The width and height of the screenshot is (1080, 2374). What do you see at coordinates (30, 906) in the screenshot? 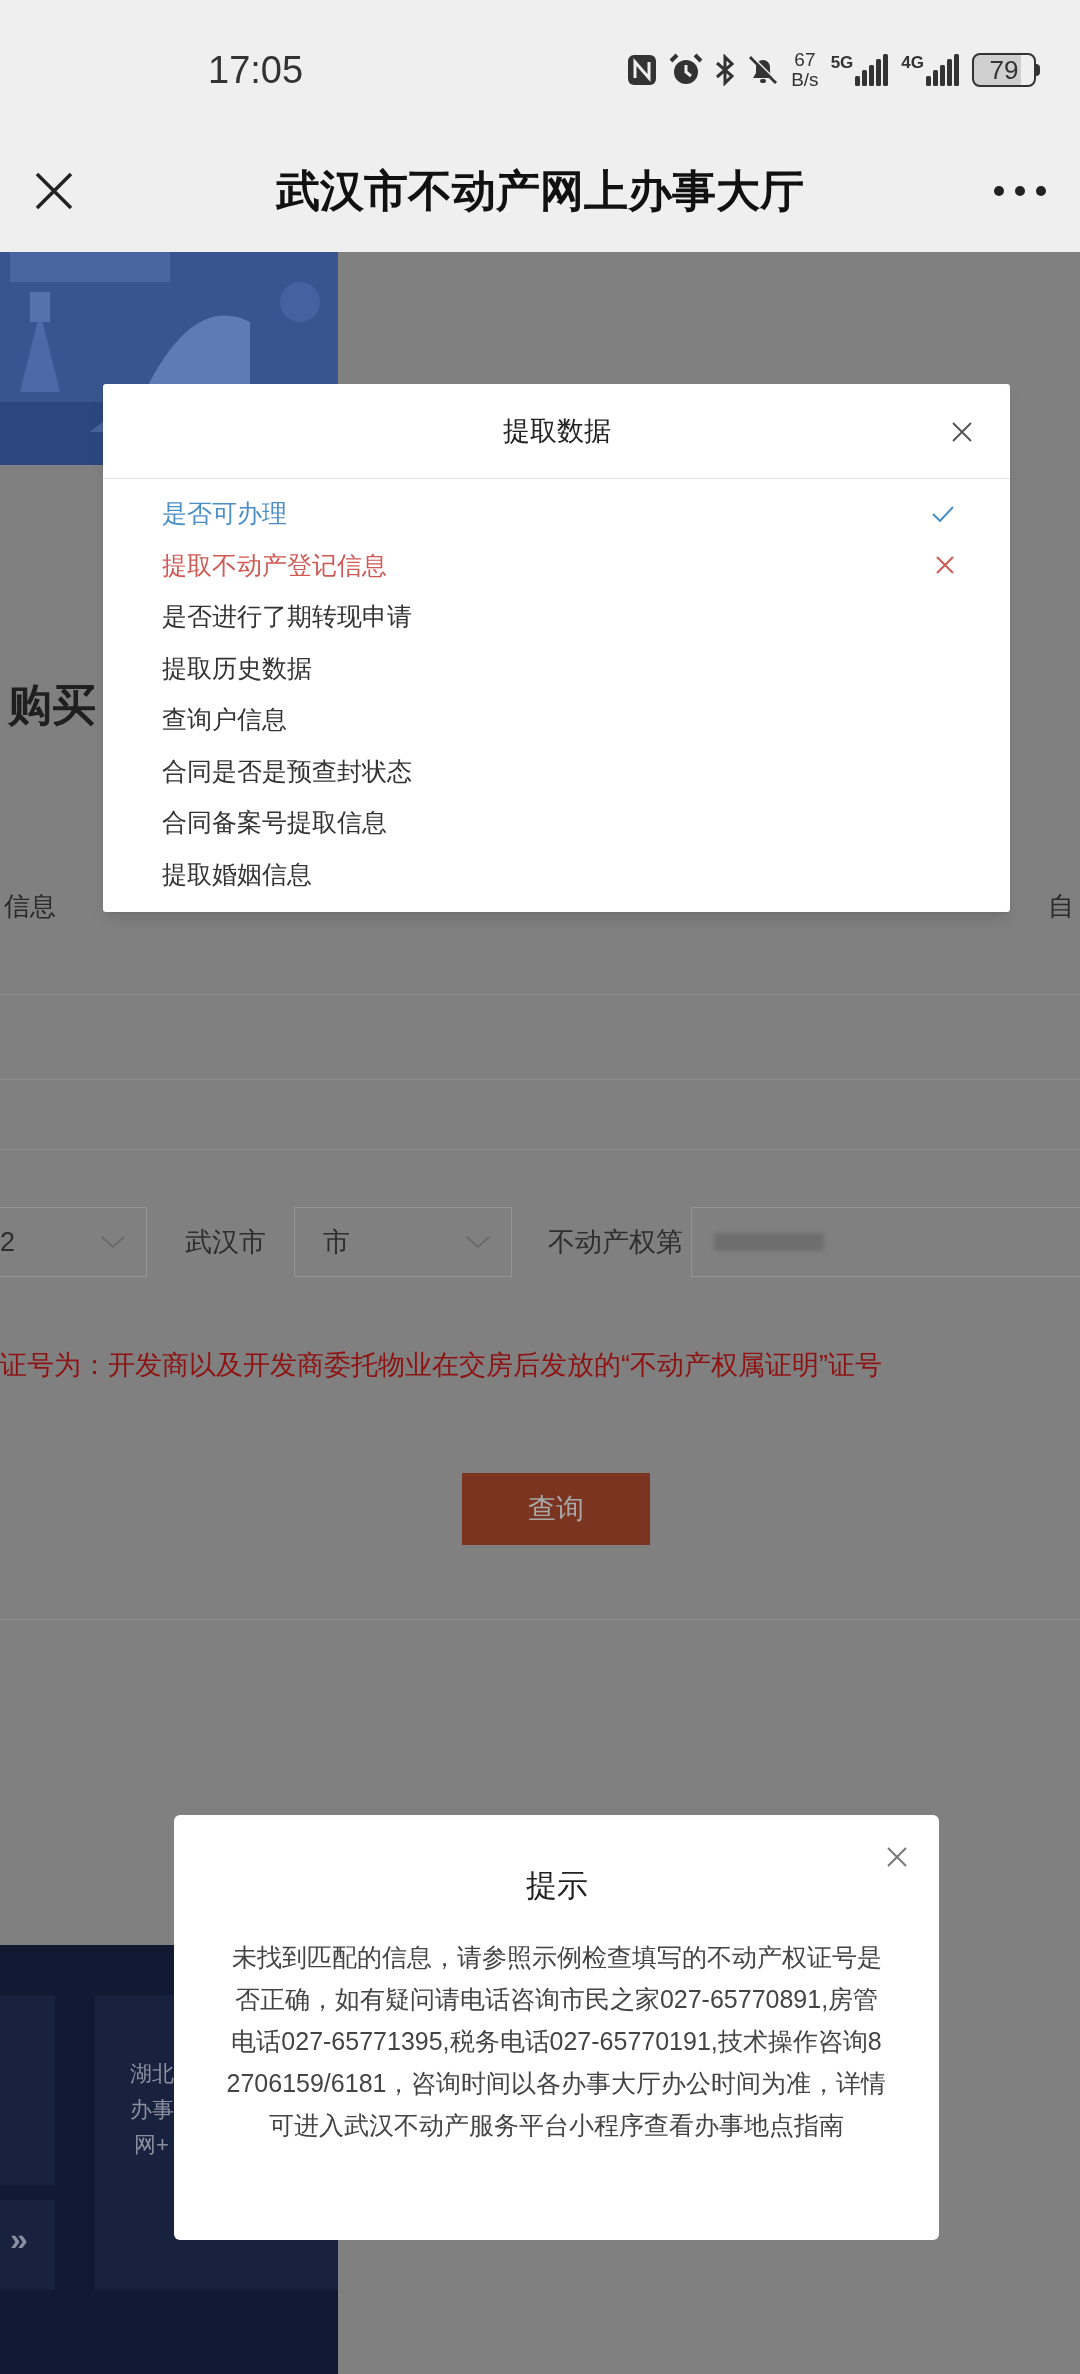
I see `tab-label: 信息` at bounding box center [30, 906].